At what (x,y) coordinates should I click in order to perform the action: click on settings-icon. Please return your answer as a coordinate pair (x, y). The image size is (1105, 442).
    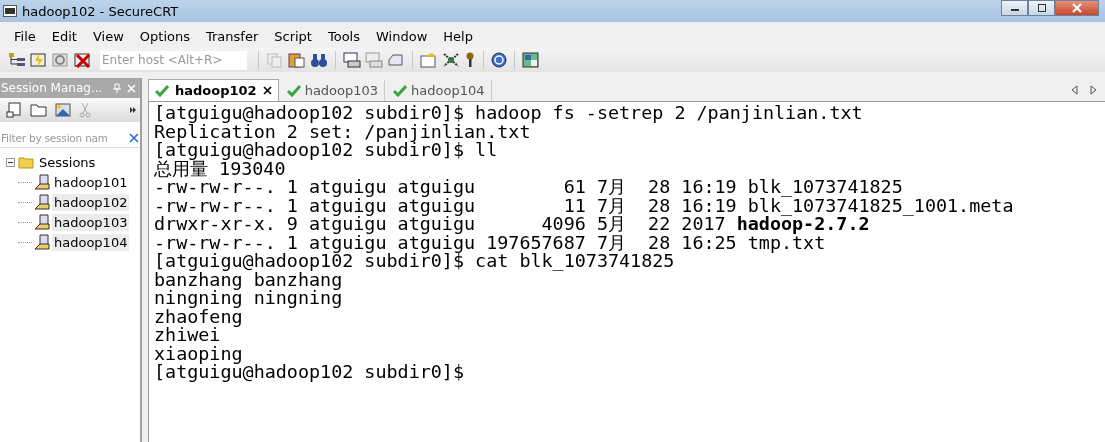
    Looking at the image, I should click on (451, 60).